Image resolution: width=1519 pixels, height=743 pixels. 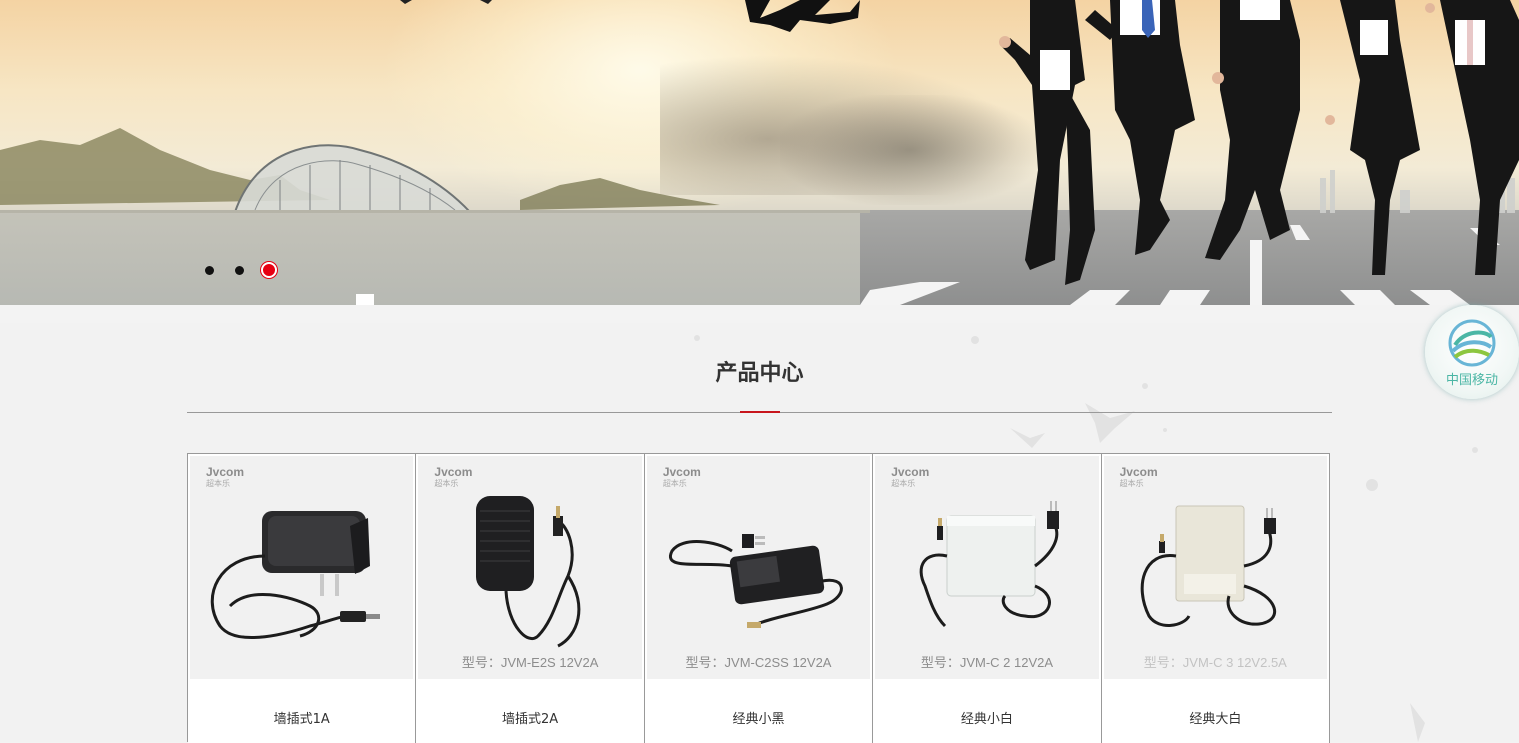 I want to click on product-image: Jvcom 超本乐 型号：JVM-C 2 12V2A, so click(x=987, y=567).